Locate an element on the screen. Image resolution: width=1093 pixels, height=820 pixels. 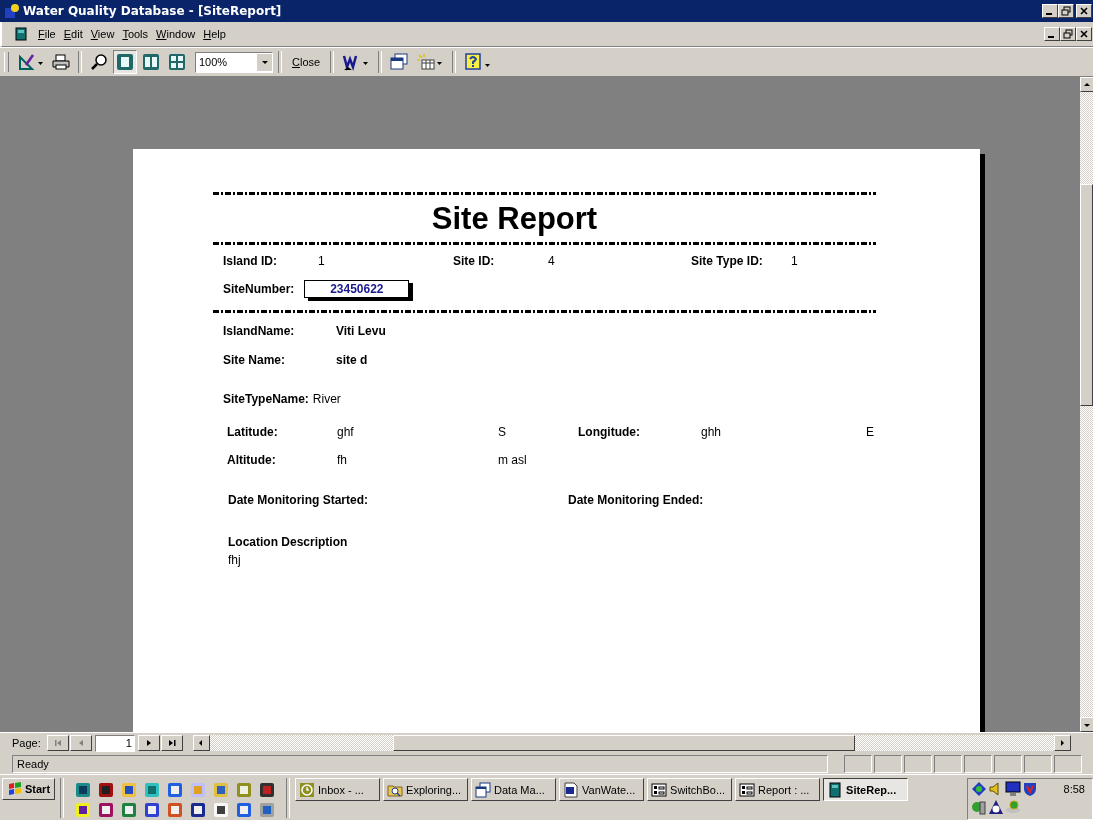
globe-icon is located at coordinates (979, 807).